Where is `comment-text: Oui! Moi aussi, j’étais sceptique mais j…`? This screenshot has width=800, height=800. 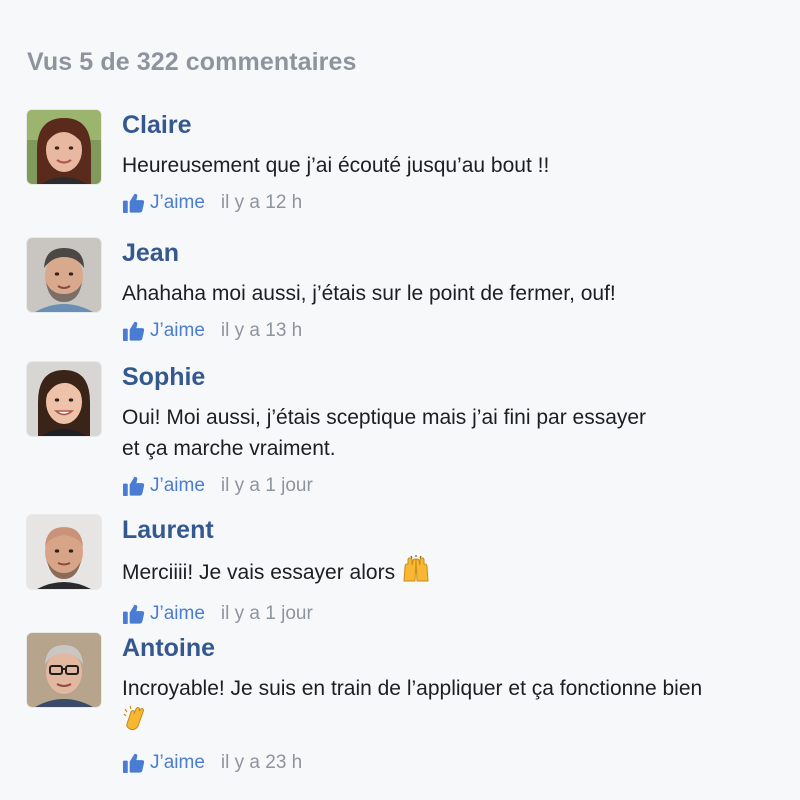 comment-text: Oui! Moi aussi, j’étais sceptique mais j… is located at coordinates (461, 433).